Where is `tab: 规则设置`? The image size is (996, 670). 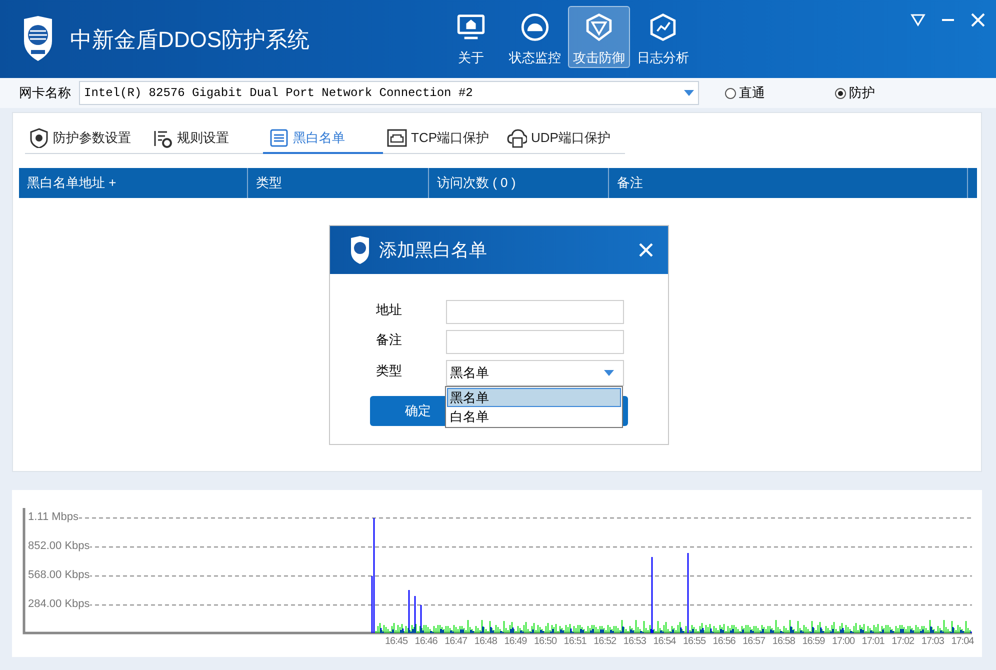
tab: 规则设置 is located at coordinates (206, 139).